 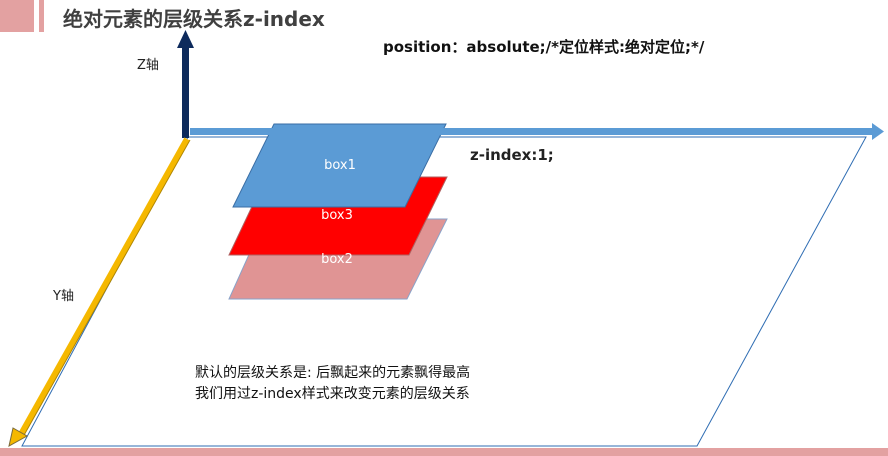 I want to click on y-axis-shaft, so click(x=103, y=287).